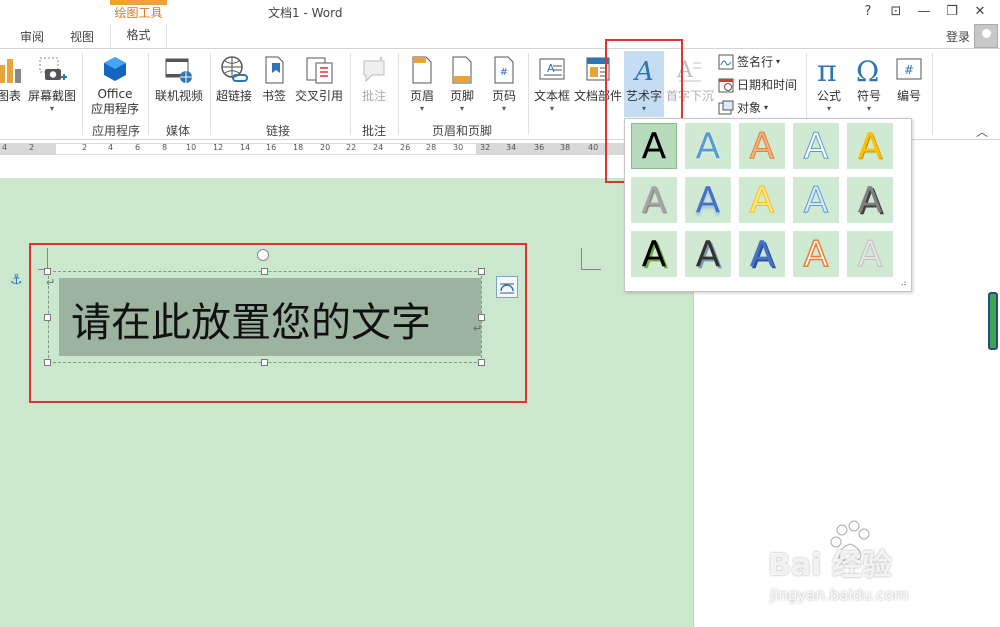  What do you see at coordinates (16, 280) in the screenshot?
I see `anchor-icon: ⚓` at bounding box center [16, 280].